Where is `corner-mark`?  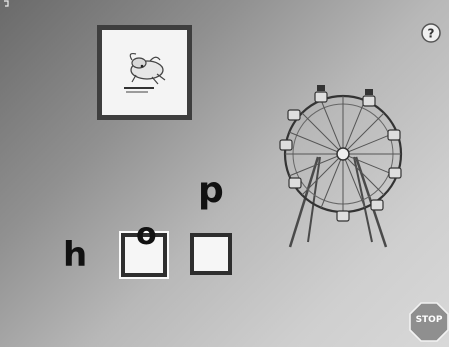 corner-mark is located at coordinates (6, 3).